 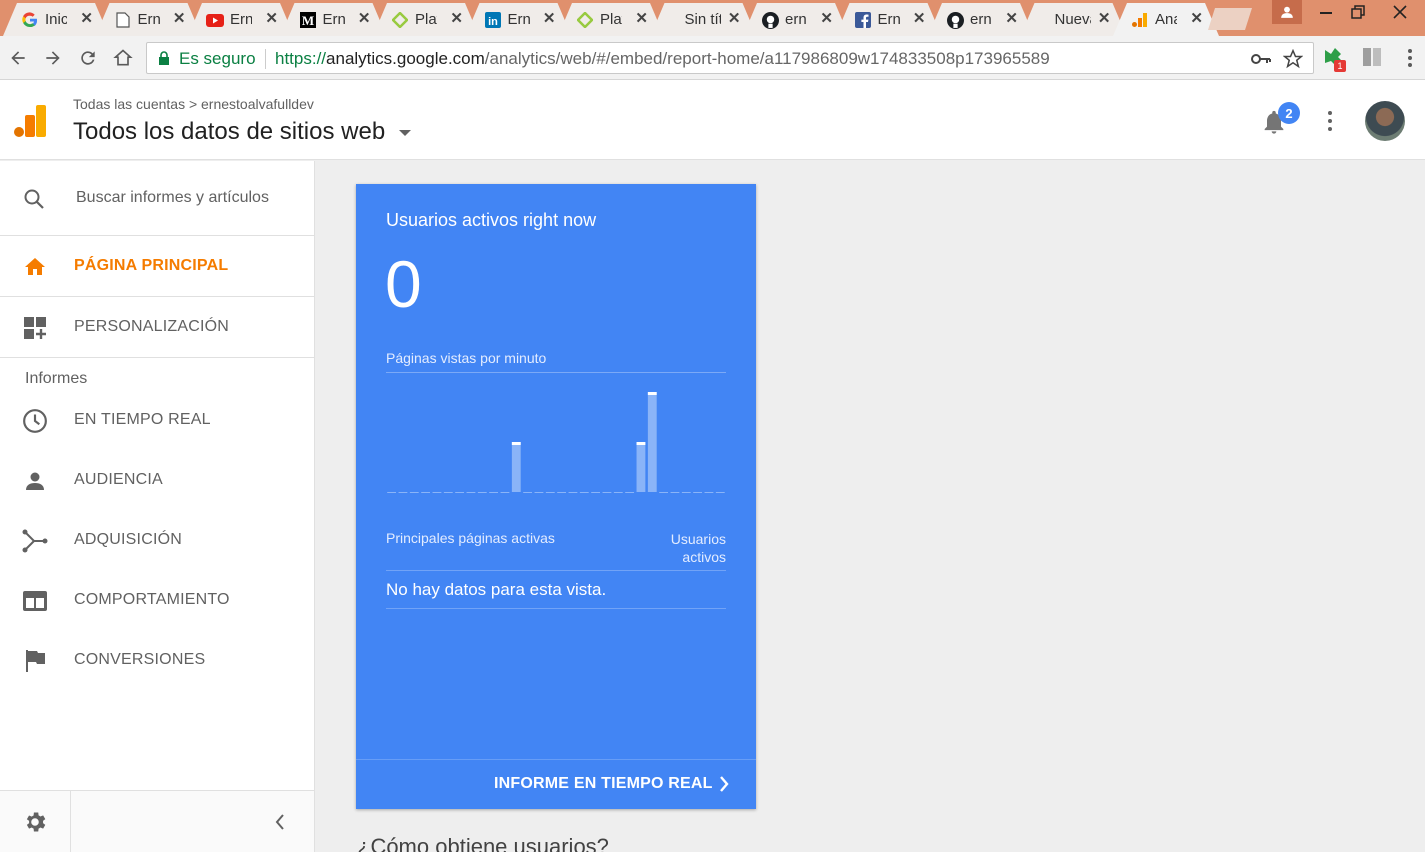 I want to click on analytics-logo-icon, so click(x=30, y=121).